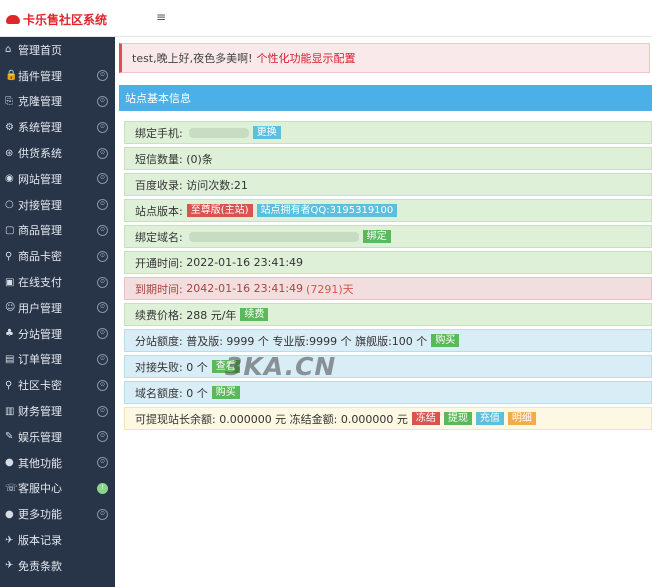 The image size is (652, 587). Describe the element at coordinates (9, 153) in the screenshot. I see `supply-icon: ⊛` at that location.